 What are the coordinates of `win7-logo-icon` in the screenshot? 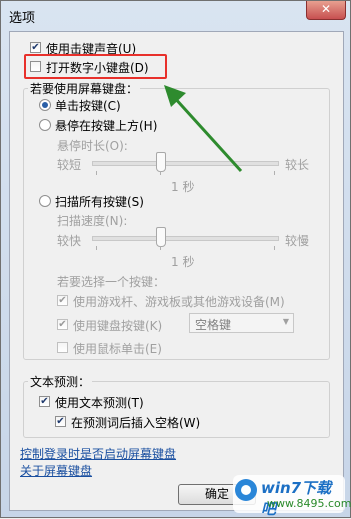 It's located at (246, 490).